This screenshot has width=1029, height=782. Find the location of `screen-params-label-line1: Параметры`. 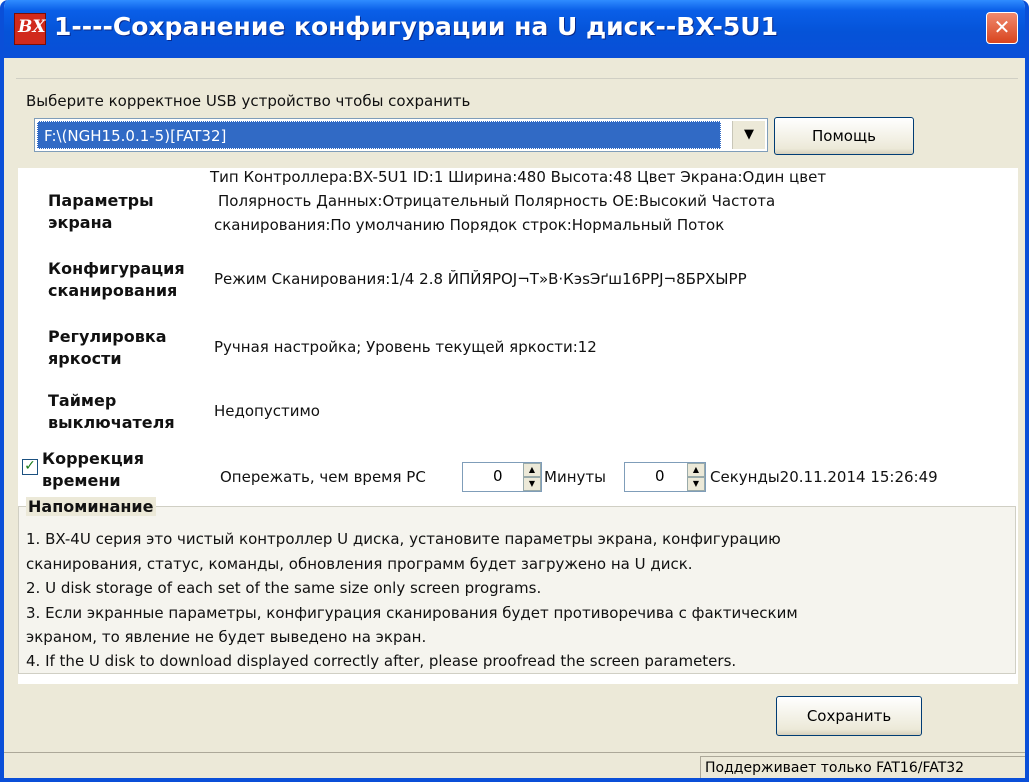

screen-params-label-line1: Параметры is located at coordinates (101, 200).